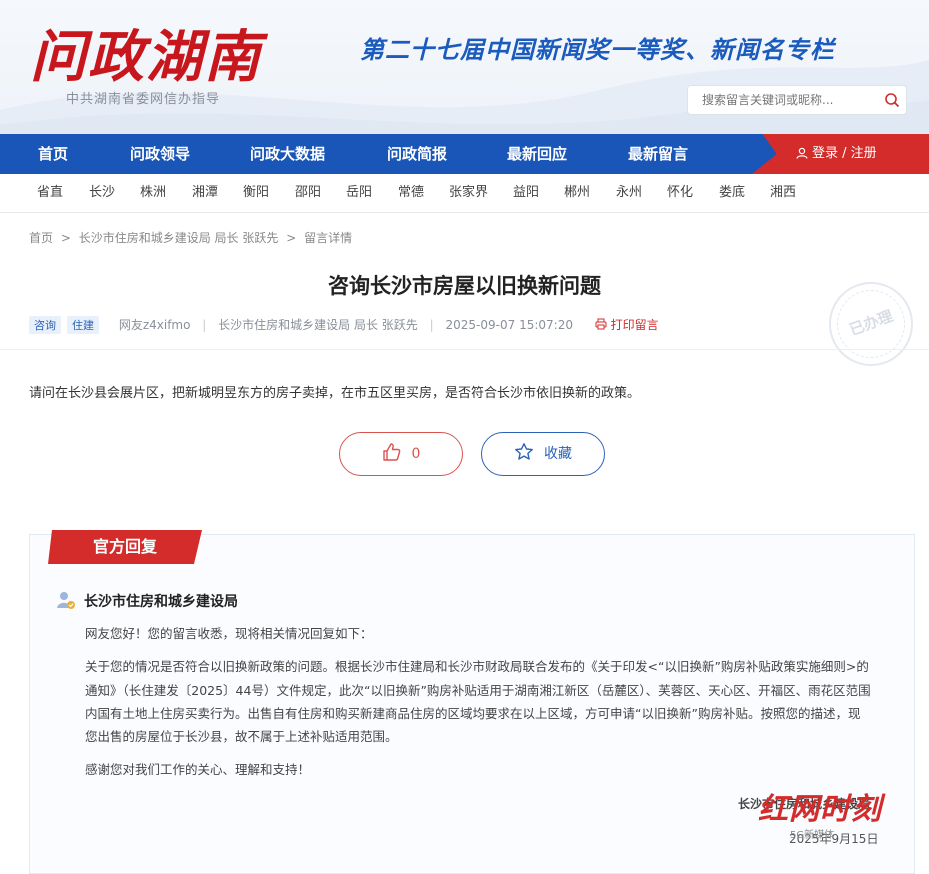  What do you see at coordinates (359, 193) in the screenshot?
I see `region-item: 岳阳` at bounding box center [359, 193].